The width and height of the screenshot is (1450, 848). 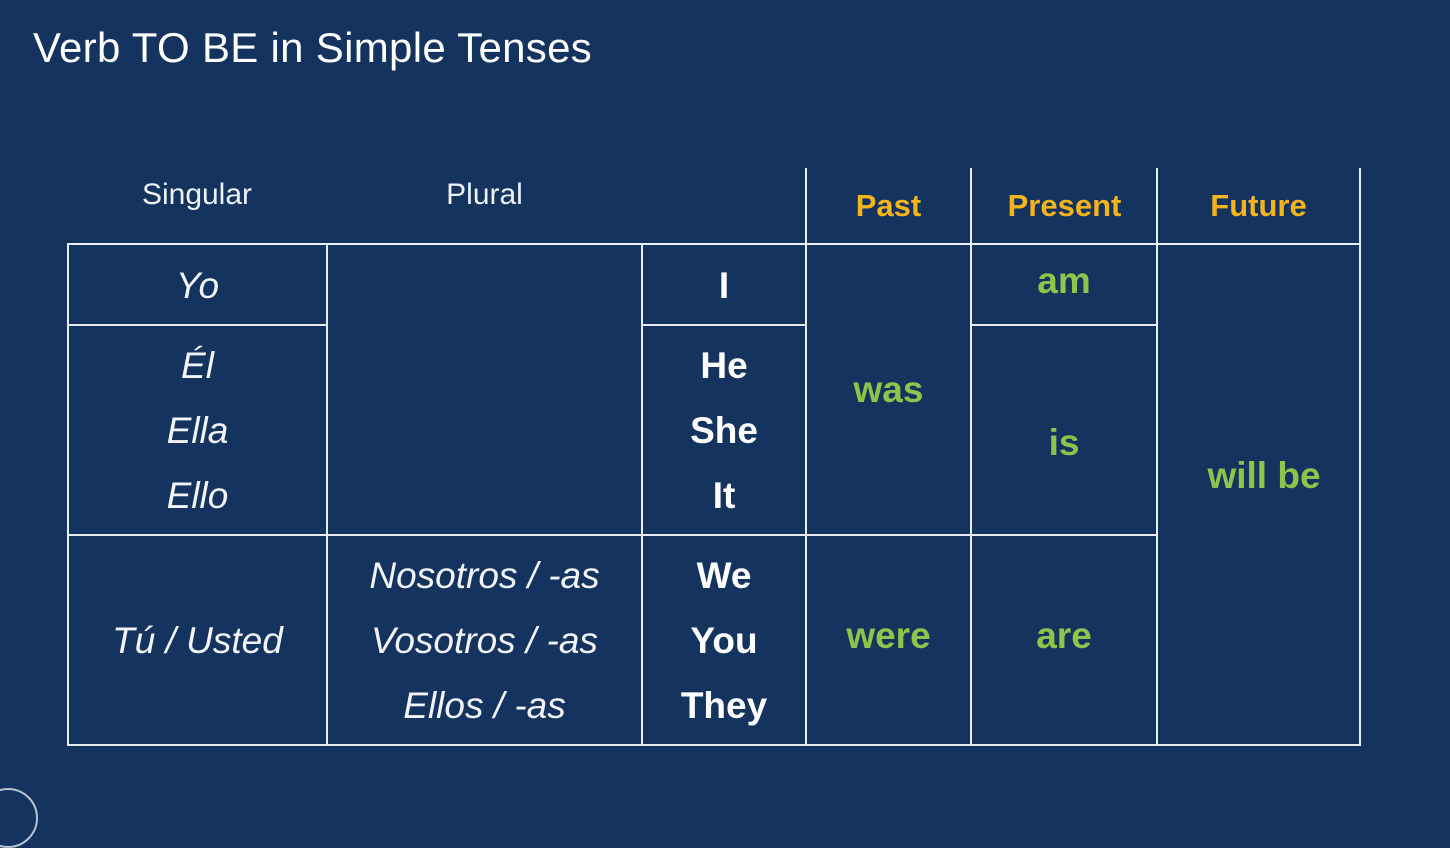 I want to click on header-past: Past, so click(x=888, y=205).